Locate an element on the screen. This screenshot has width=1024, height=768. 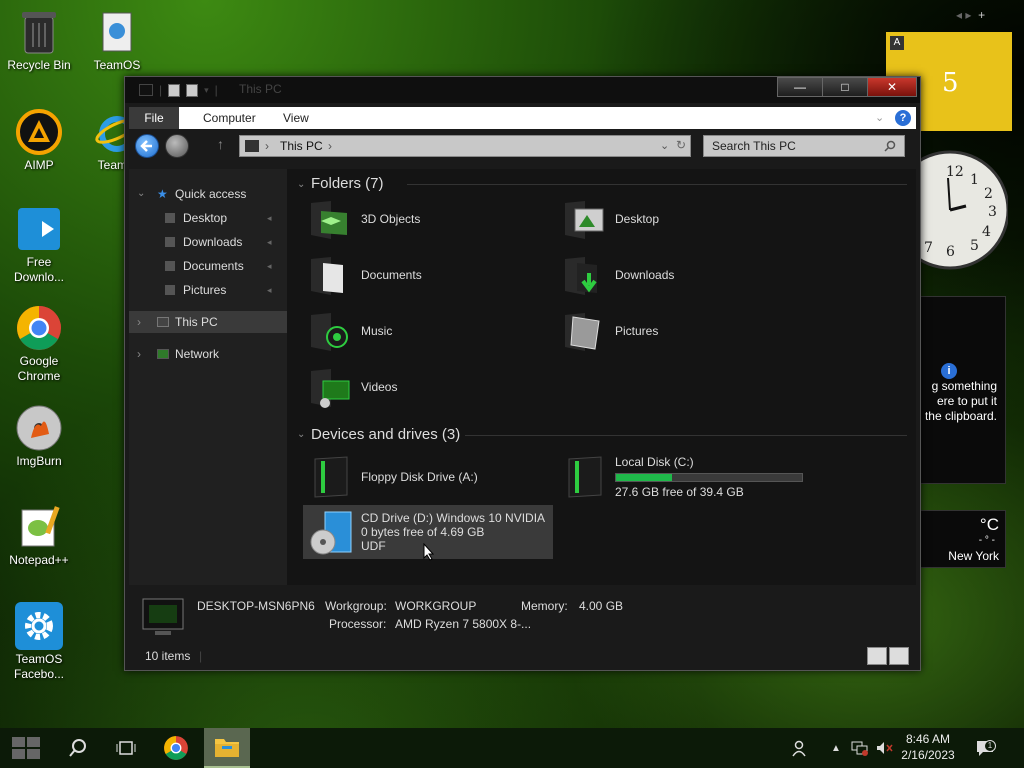
address-dropdown-icon: ⌄ is located at coordinates (664, 145).